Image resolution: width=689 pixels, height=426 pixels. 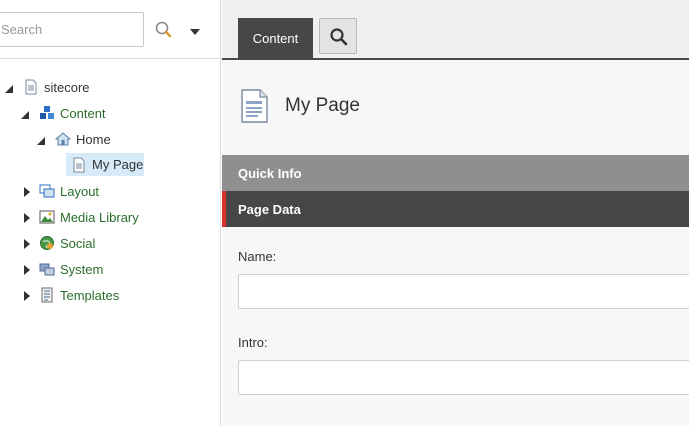 I want to click on search-input, so click(x=71, y=29).